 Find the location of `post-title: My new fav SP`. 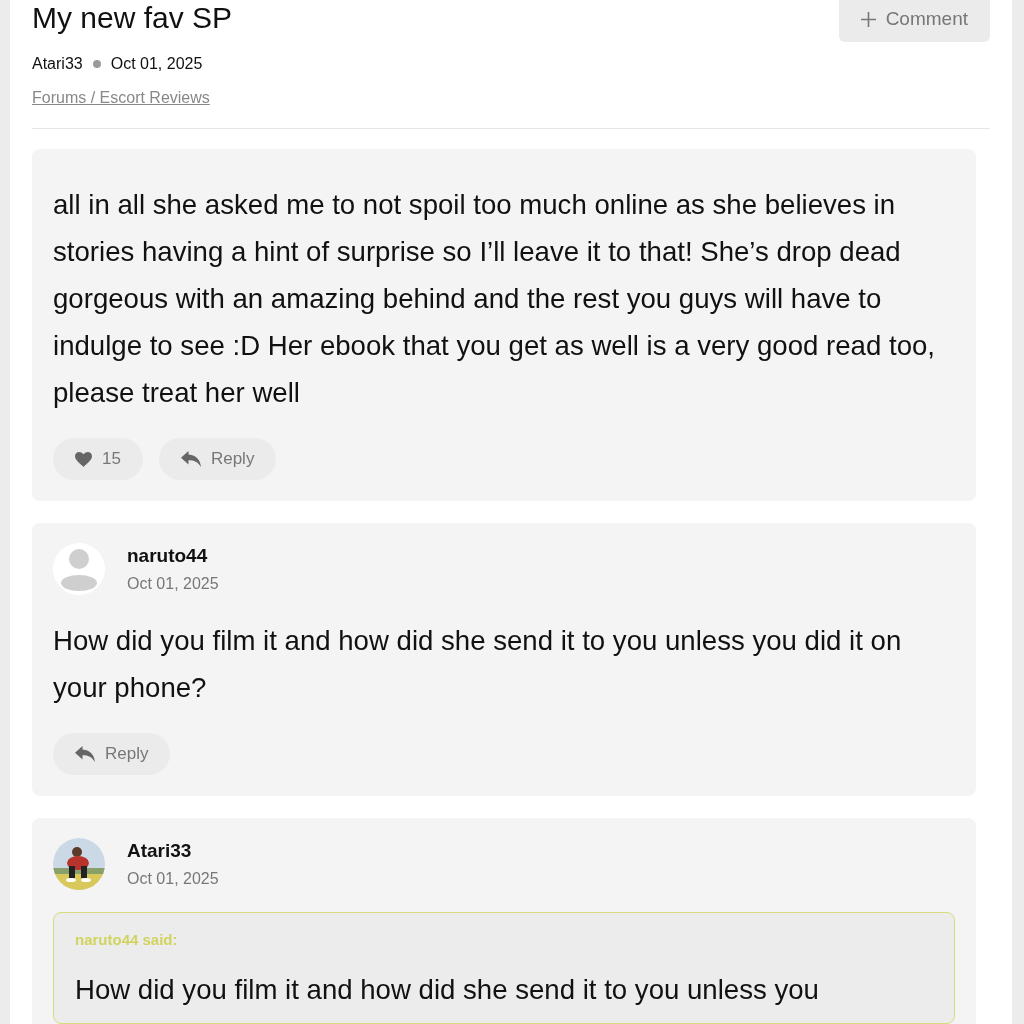

post-title: My new fav SP is located at coordinates (132, 18).